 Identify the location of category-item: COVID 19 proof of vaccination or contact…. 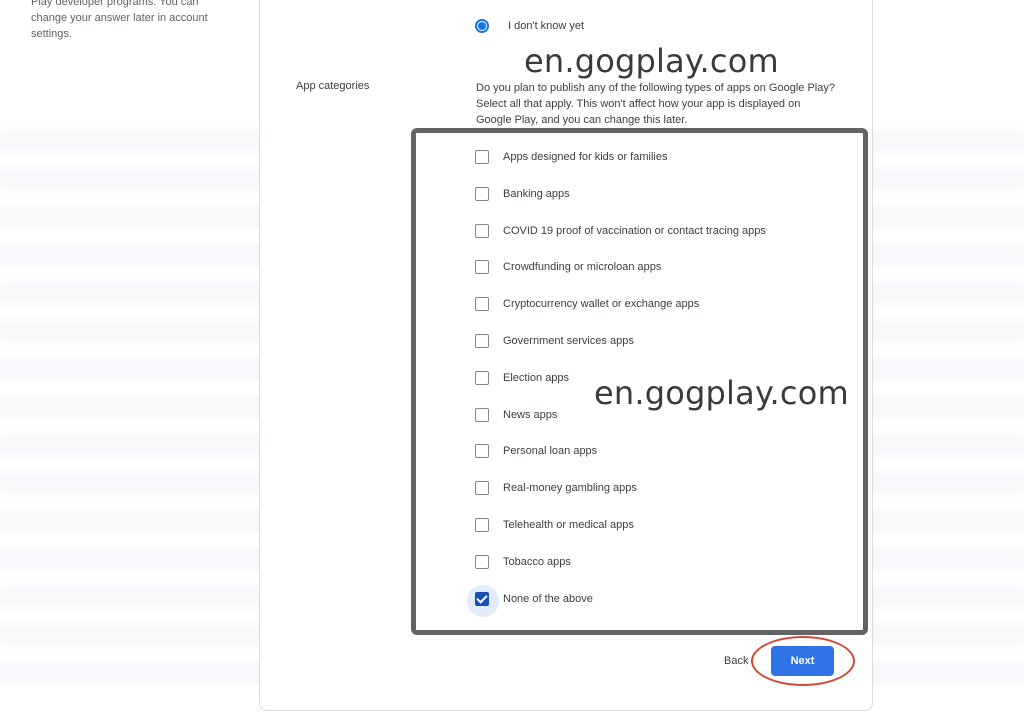
(655, 231).